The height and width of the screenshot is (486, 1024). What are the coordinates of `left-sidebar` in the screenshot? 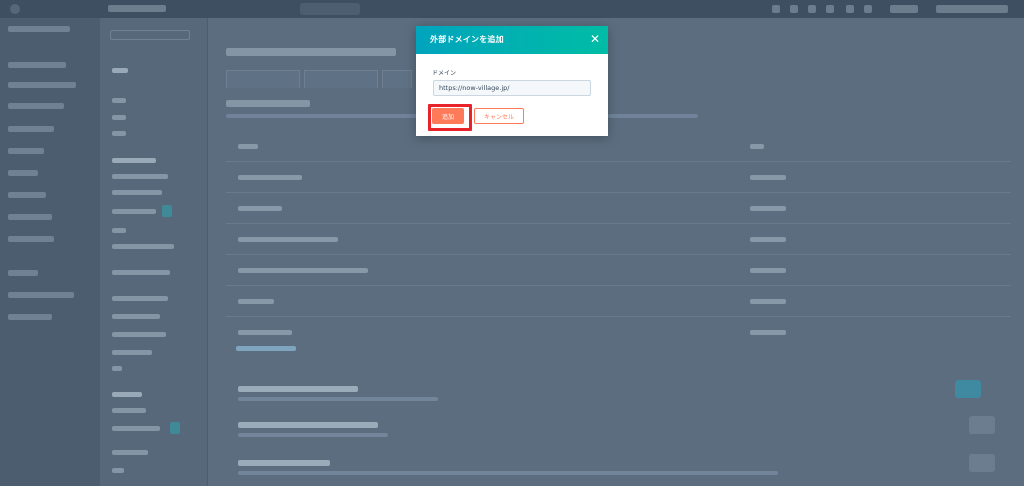 It's located at (50, 252).